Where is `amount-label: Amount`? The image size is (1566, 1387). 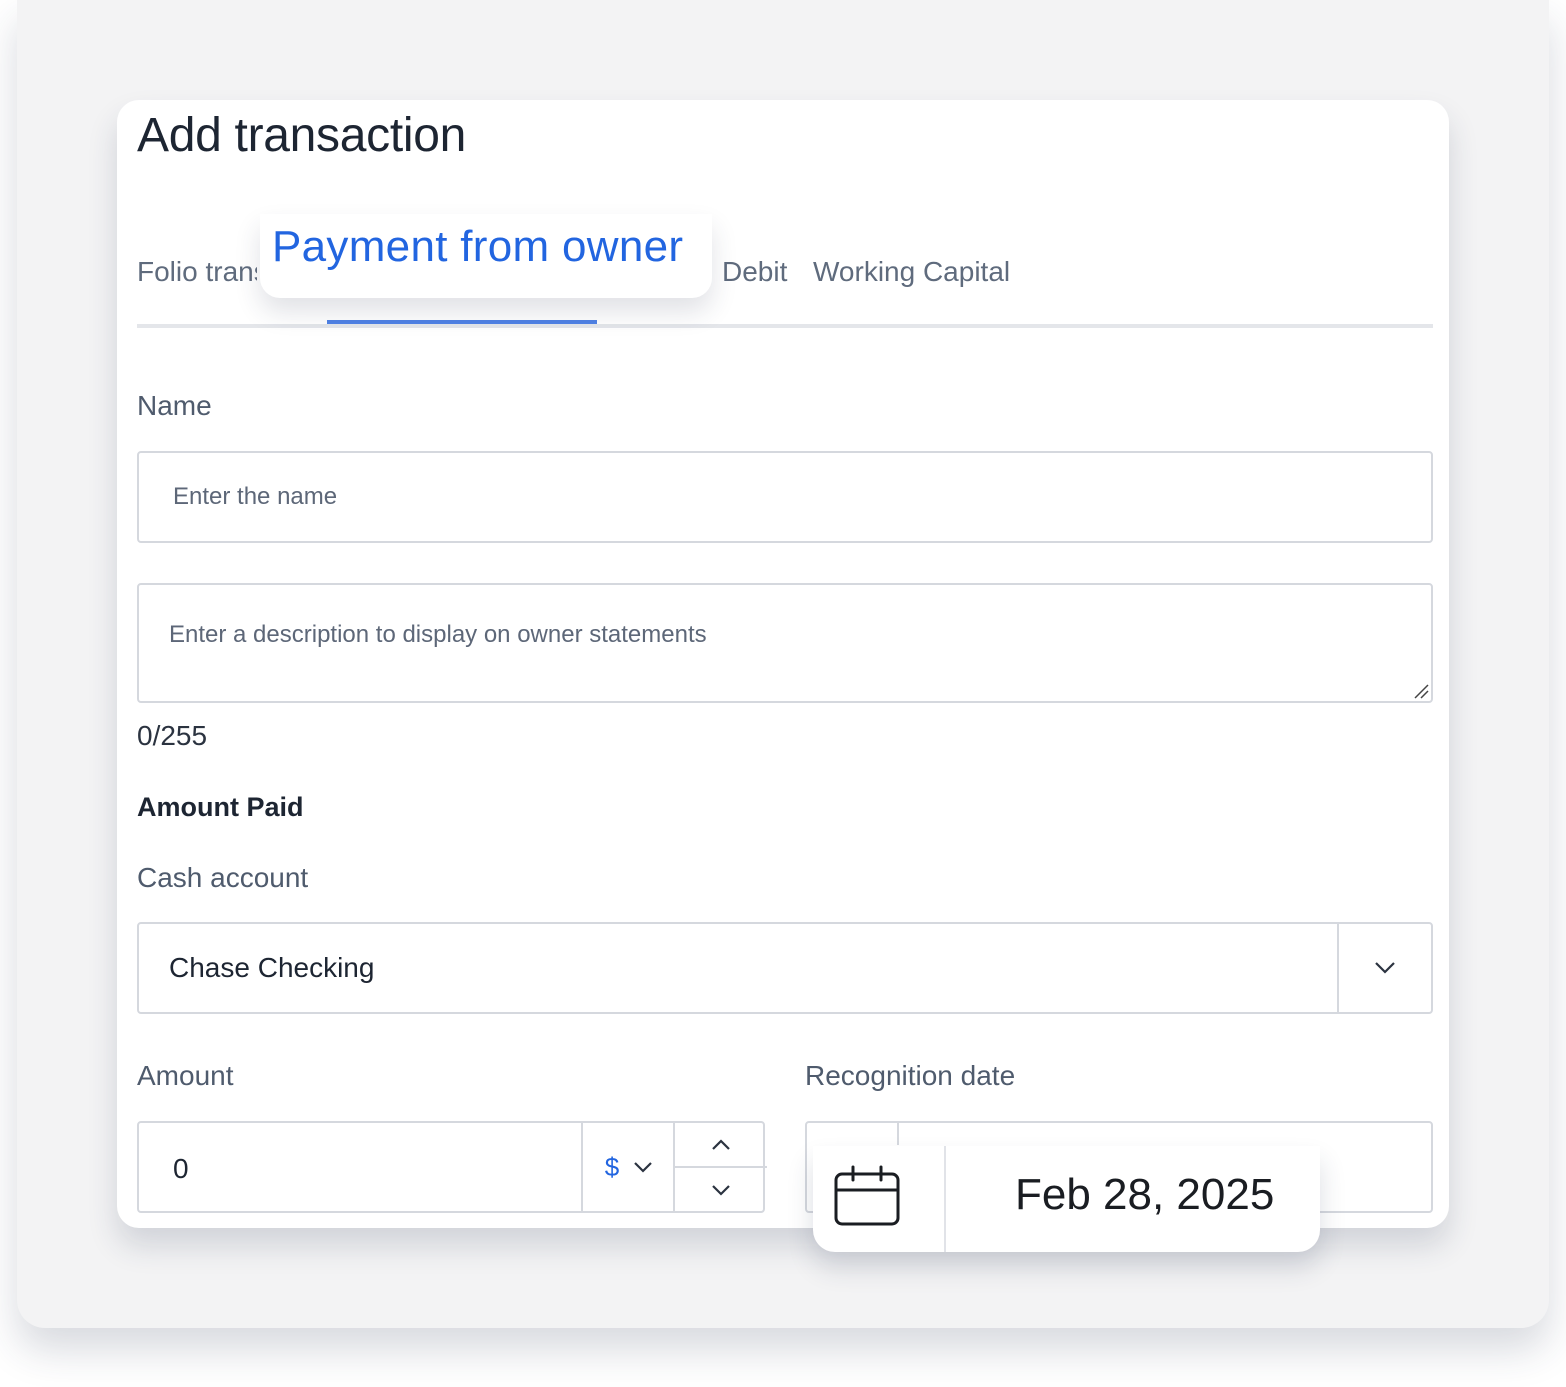 amount-label: Amount is located at coordinates (185, 1075).